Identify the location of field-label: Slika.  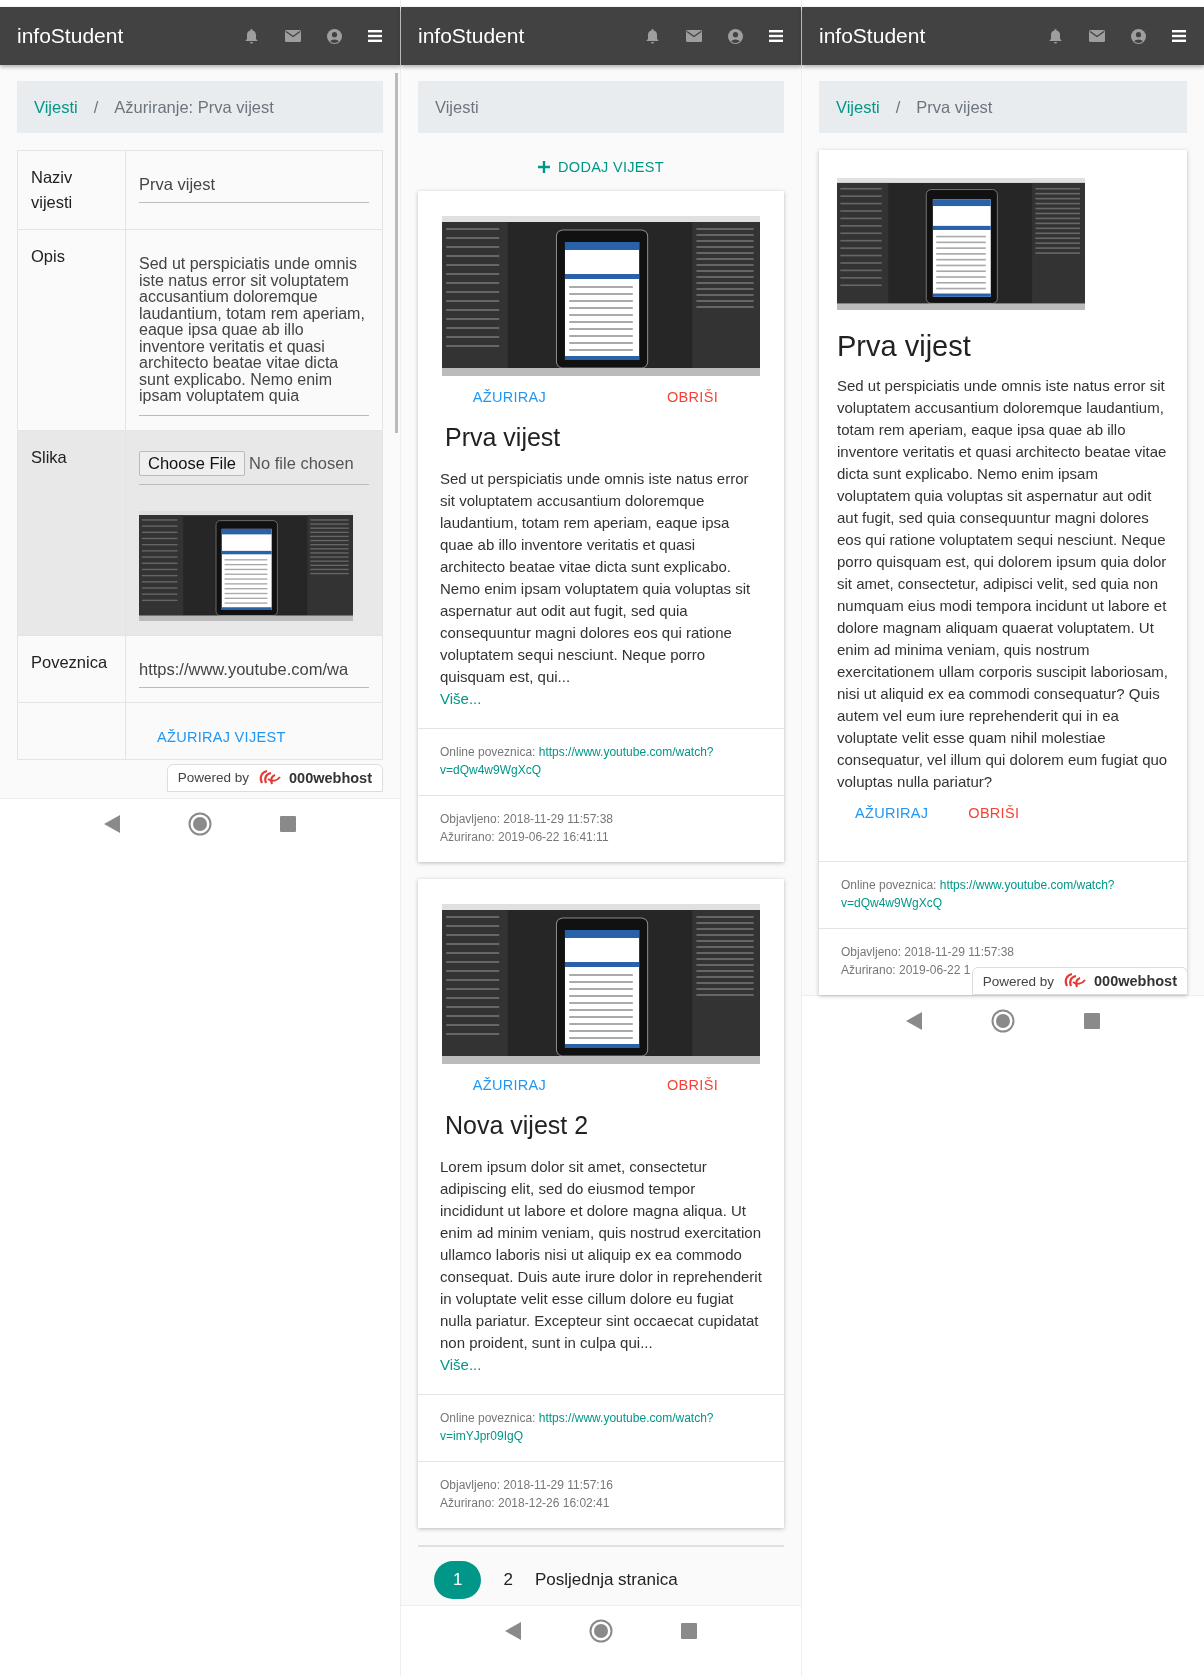
(49, 456).